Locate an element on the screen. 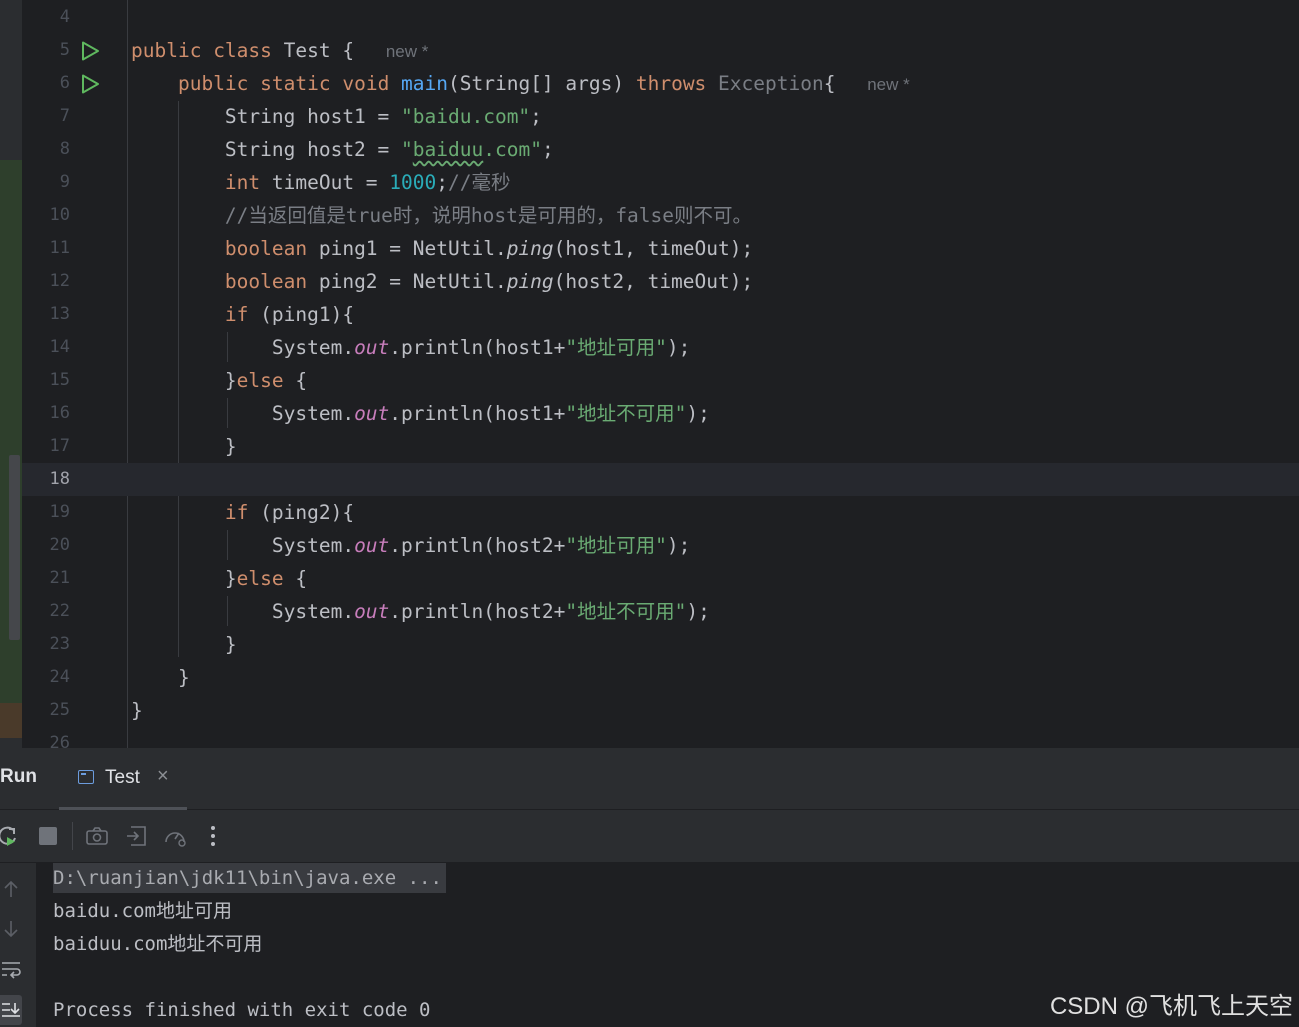 Image resolution: width=1299 pixels, height=1027 pixels. code-line: 15 }else { is located at coordinates (660, 380).